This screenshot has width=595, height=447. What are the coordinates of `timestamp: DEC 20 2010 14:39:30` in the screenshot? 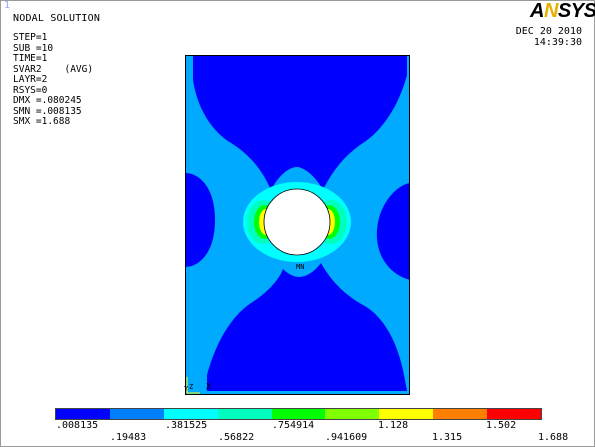 It's located at (549, 37).